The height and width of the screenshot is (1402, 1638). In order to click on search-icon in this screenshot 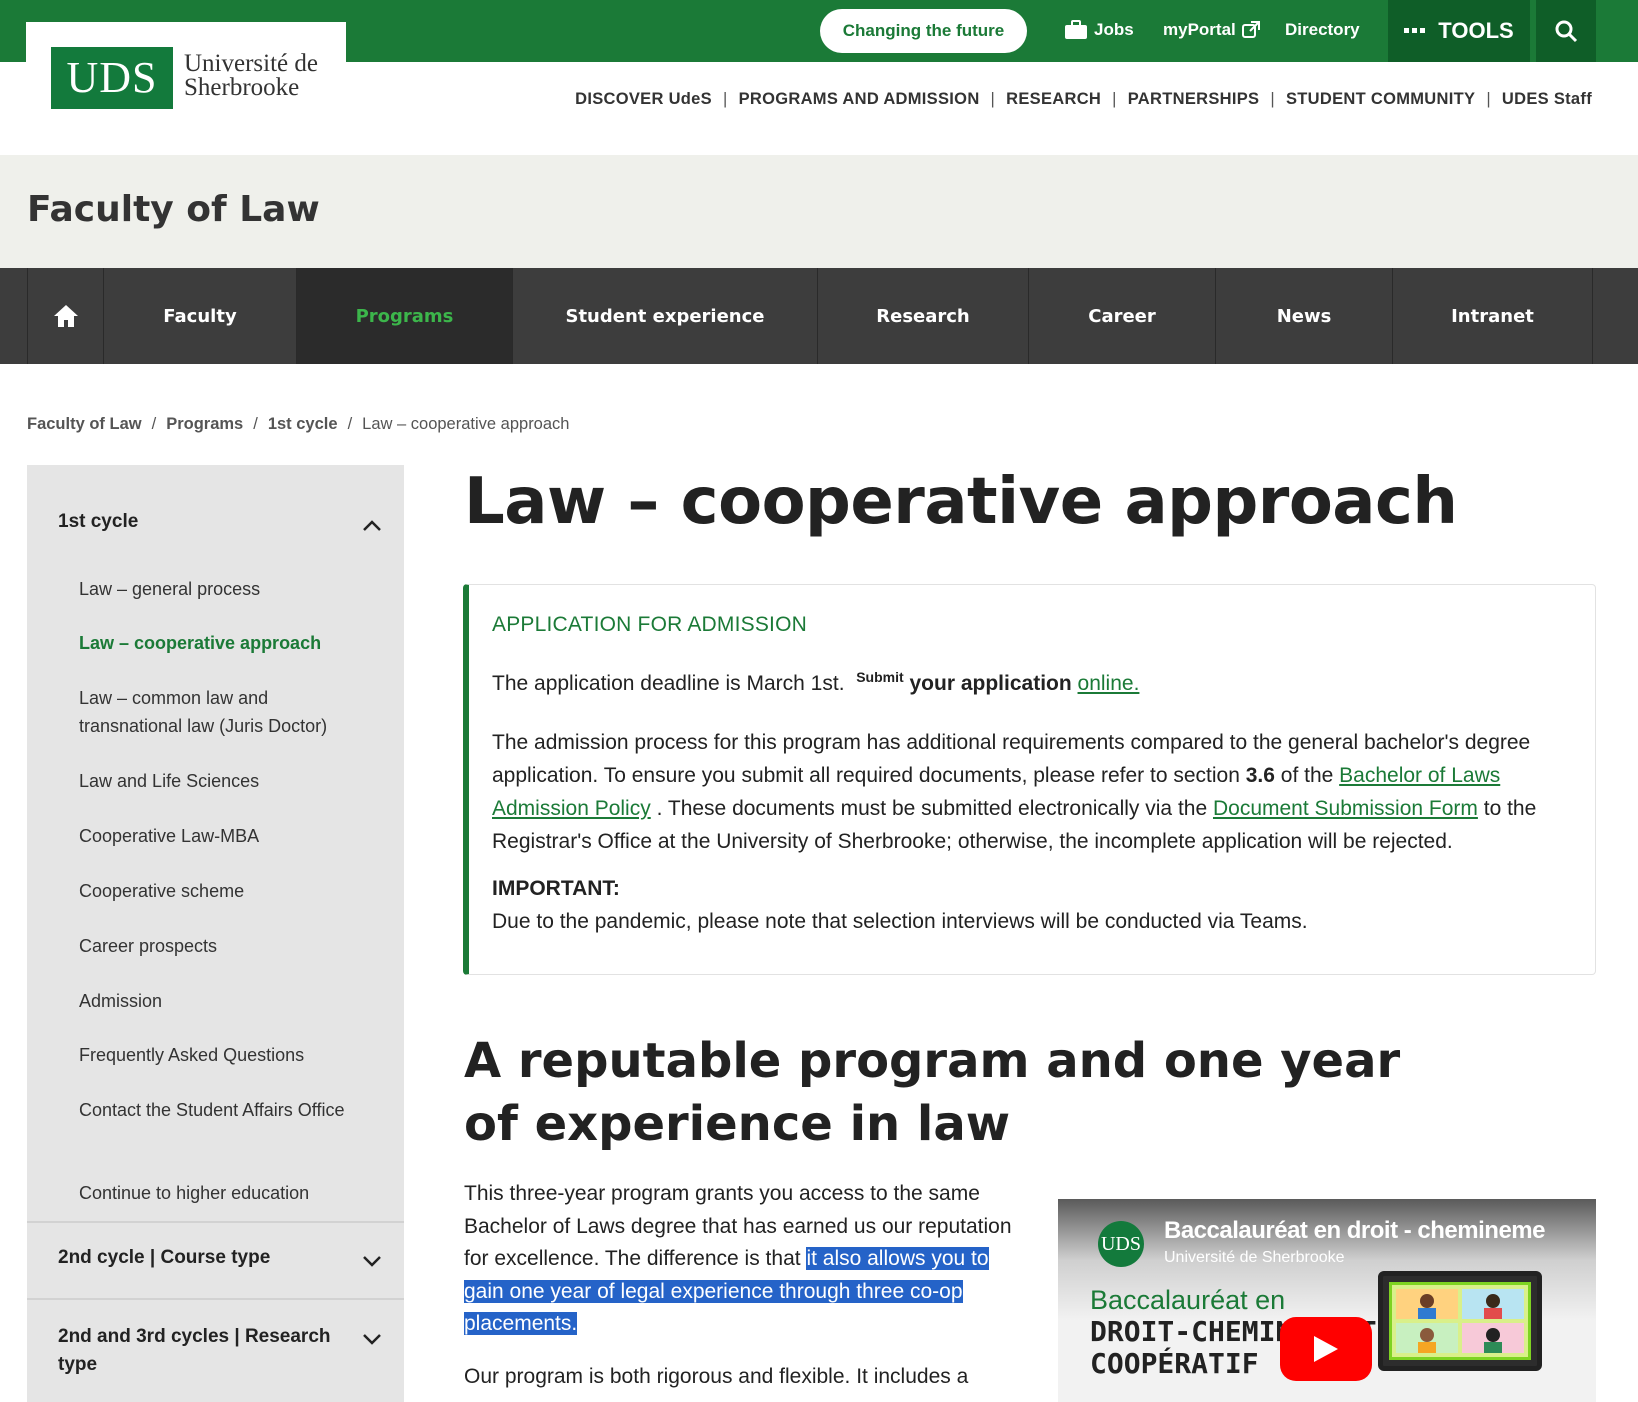, I will do `click(1566, 31)`.